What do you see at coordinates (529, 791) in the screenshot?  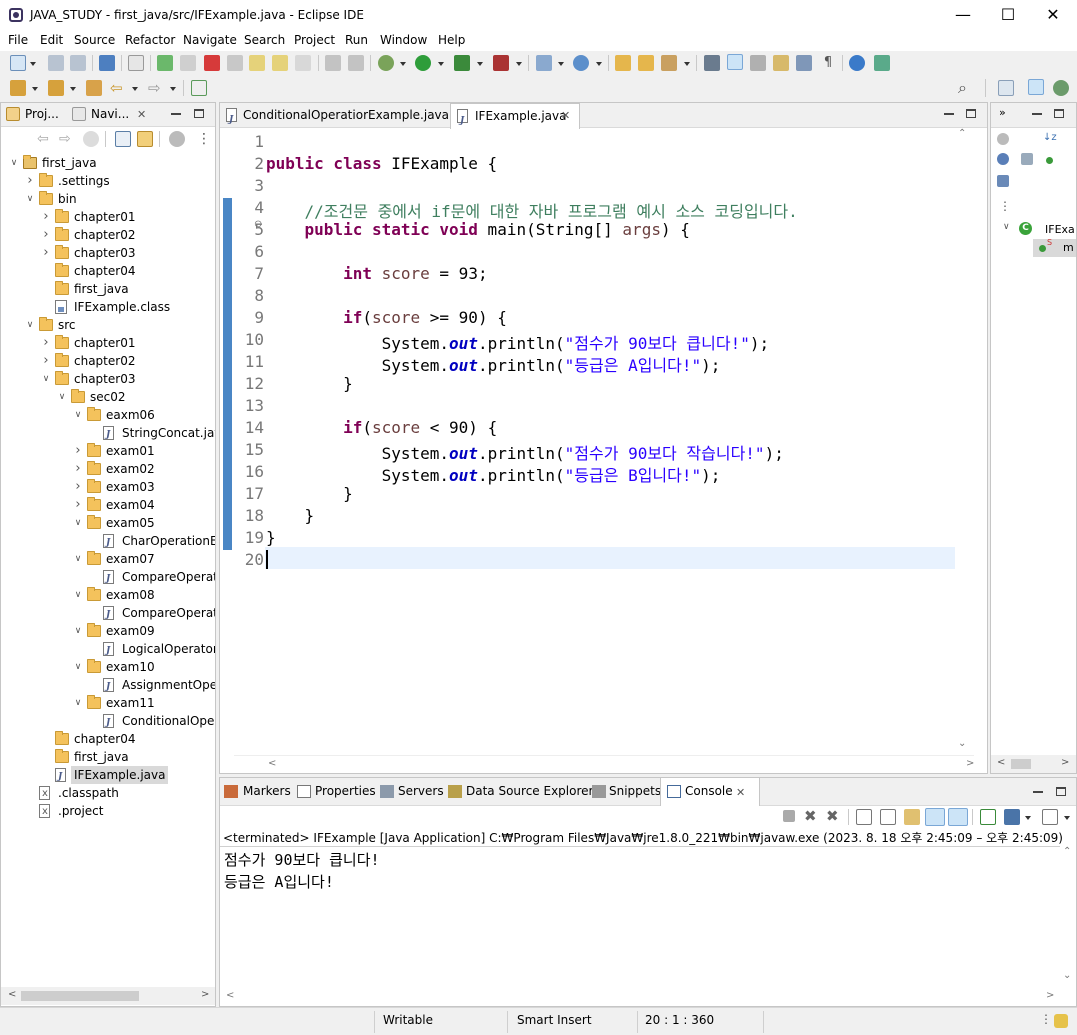 I see `tab-data-source-explorer: Data Source Explorer` at bounding box center [529, 791].